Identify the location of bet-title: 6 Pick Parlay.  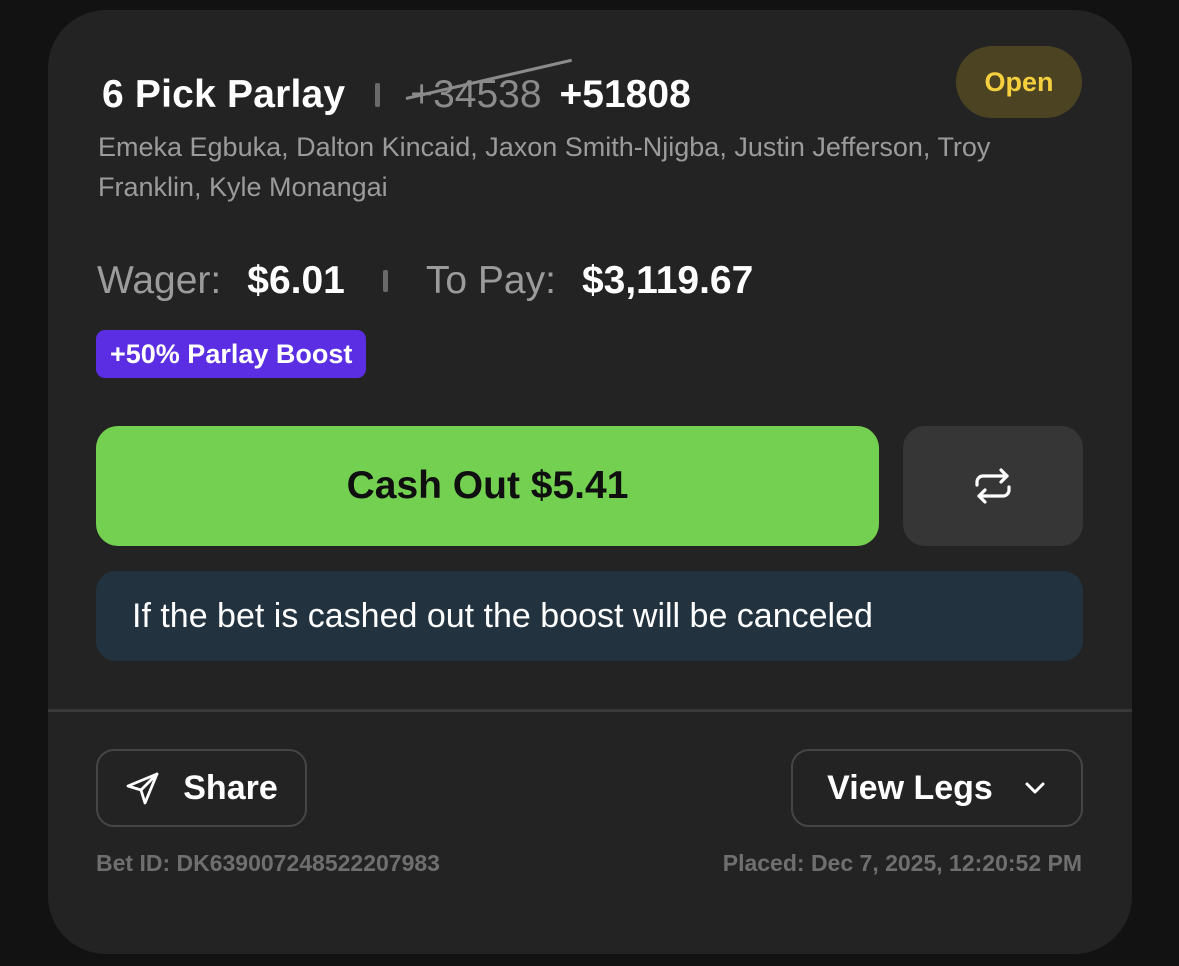
(224, 94).